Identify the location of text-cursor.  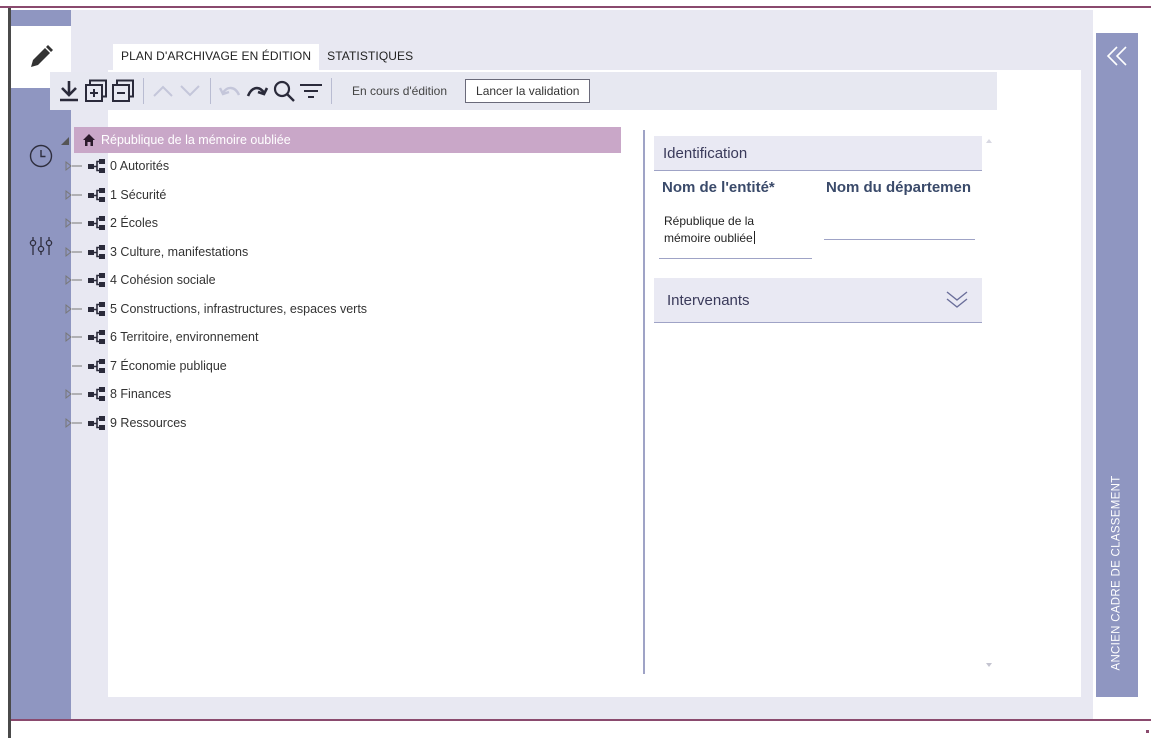
(754, 237).